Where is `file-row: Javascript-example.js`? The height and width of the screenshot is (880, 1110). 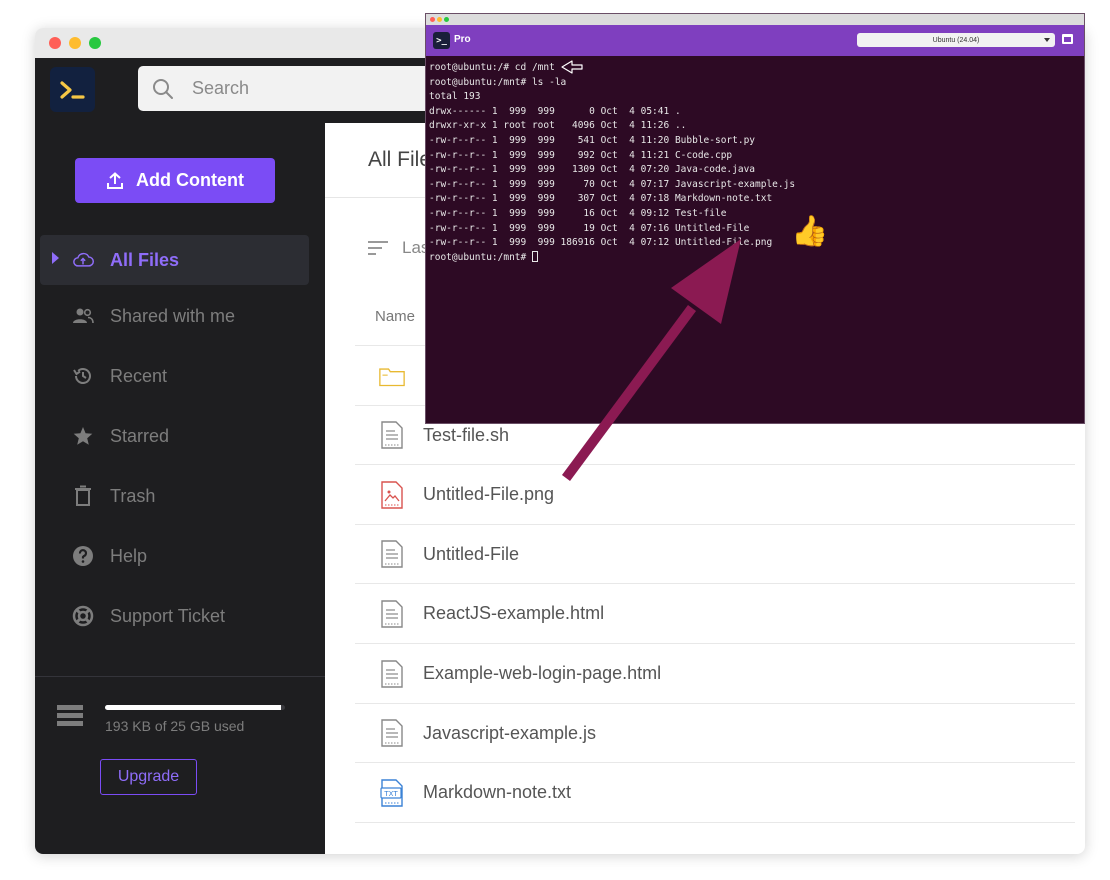 file-row: Javascript-example.js is located at coordinates (715, 732).